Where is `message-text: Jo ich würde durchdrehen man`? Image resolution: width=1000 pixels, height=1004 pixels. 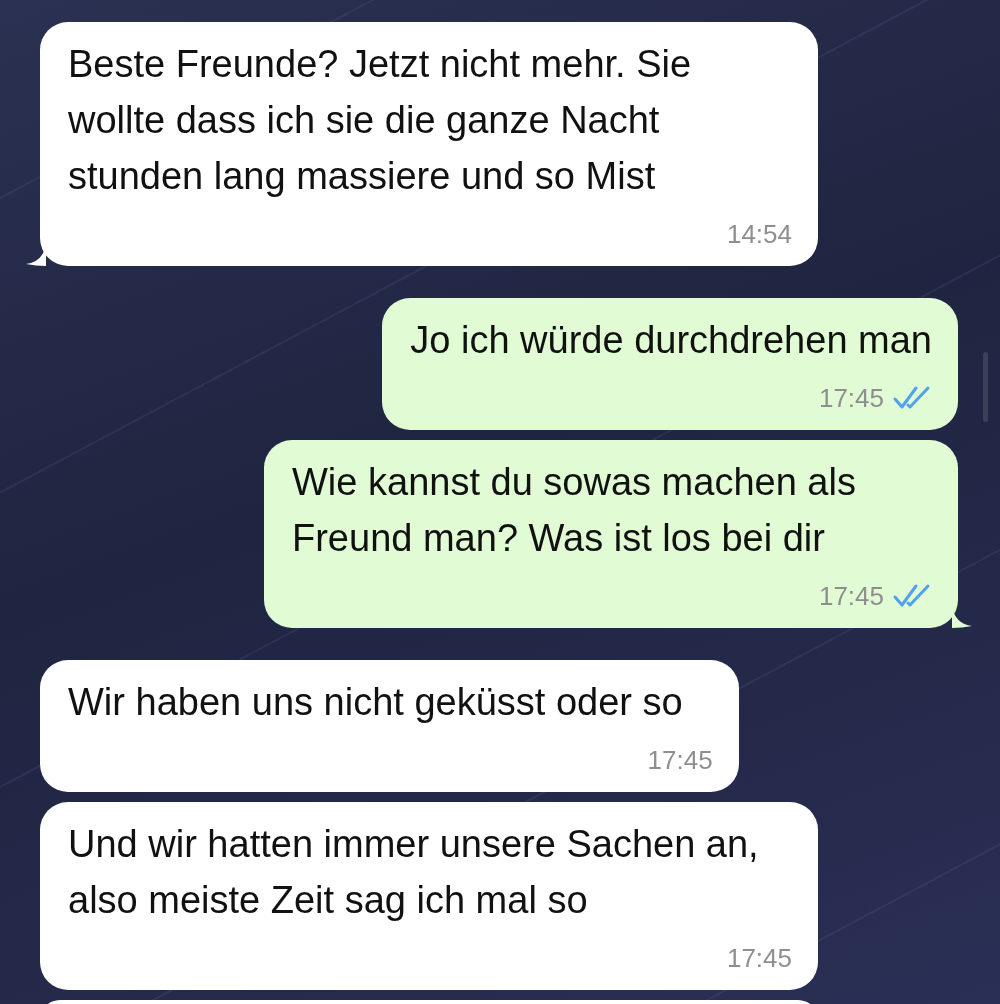
message-text: Jo ich würde durchdrehen man is located at coordinates (671, 340).